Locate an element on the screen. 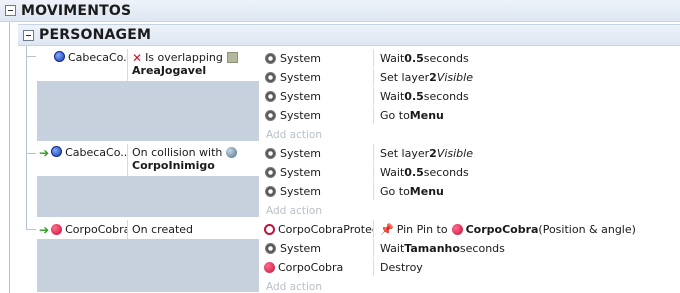  action-row: System Wait Tamanho seconds is located at coordinates (471, 248).